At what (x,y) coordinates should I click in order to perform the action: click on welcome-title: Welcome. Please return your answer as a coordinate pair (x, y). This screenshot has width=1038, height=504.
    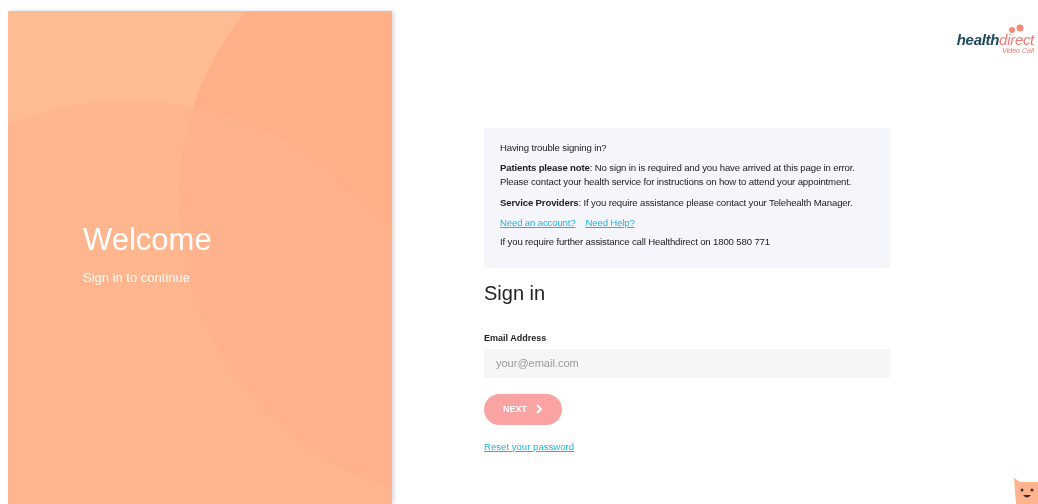
    Looking at the image, I should click on (147, 240).